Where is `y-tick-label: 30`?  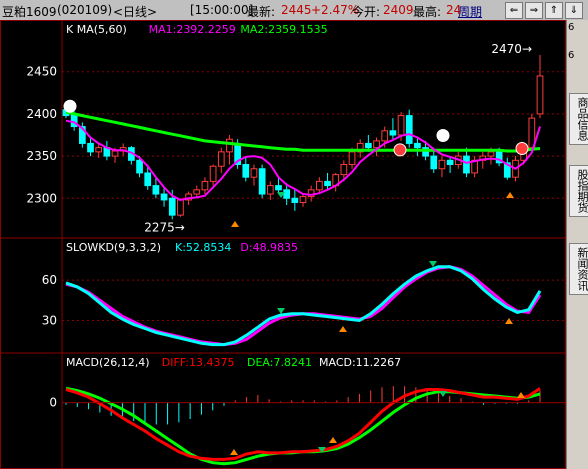
y-tick-label: 30 is located at coordinates (49, 320).